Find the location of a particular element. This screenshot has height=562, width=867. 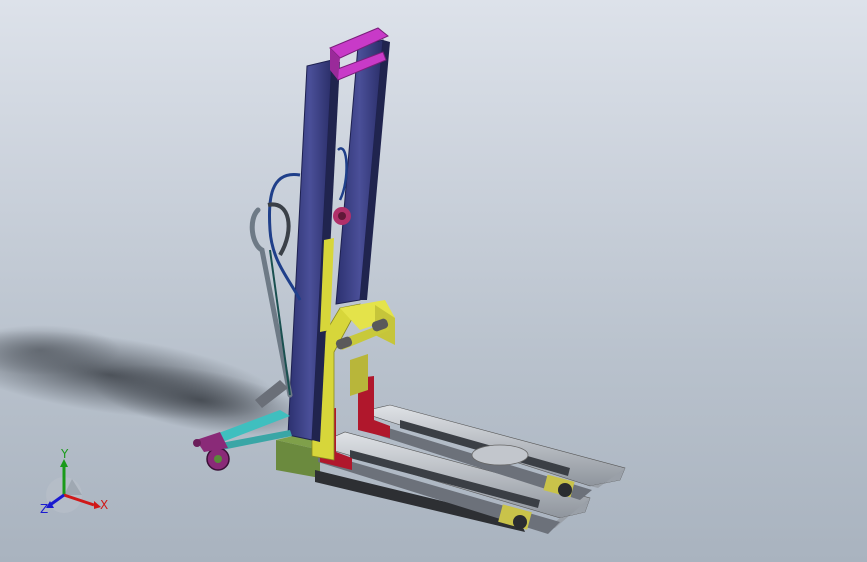

ground-shadow is located at coordinates (154, 380).